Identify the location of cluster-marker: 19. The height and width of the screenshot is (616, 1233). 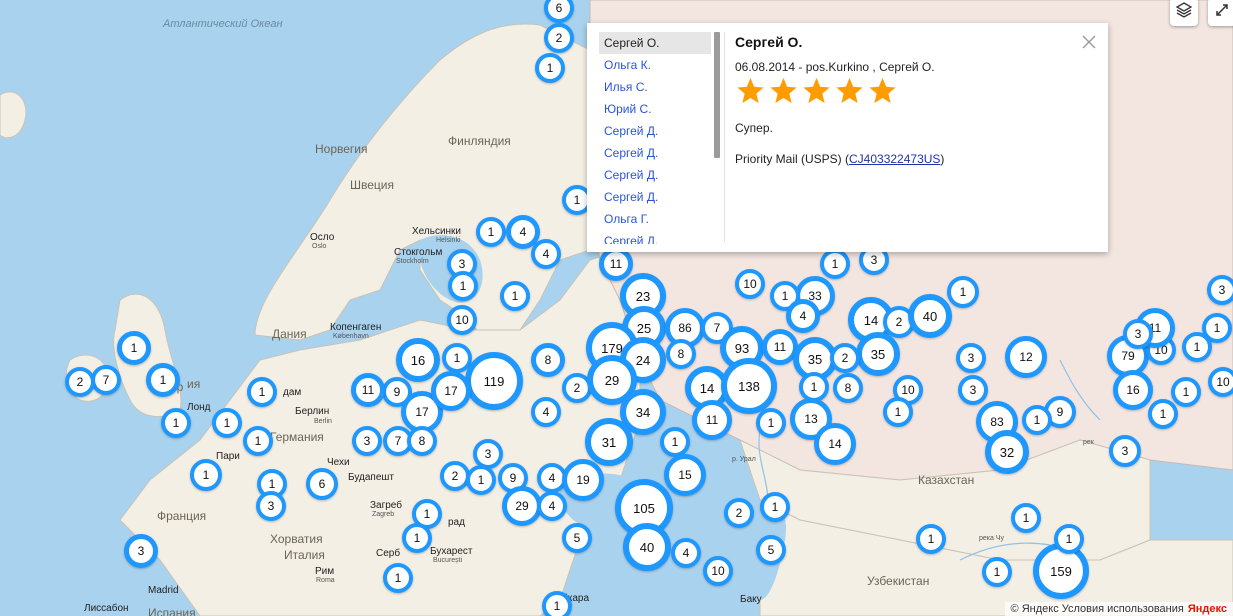
(583, 480).